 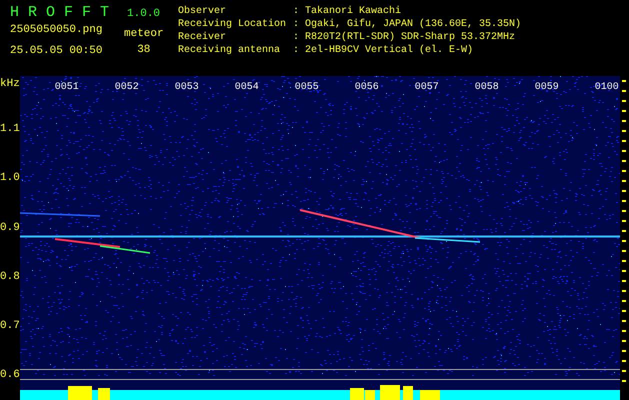 I want to click on info-label: Receiving Location, so click(x=233, y=24).